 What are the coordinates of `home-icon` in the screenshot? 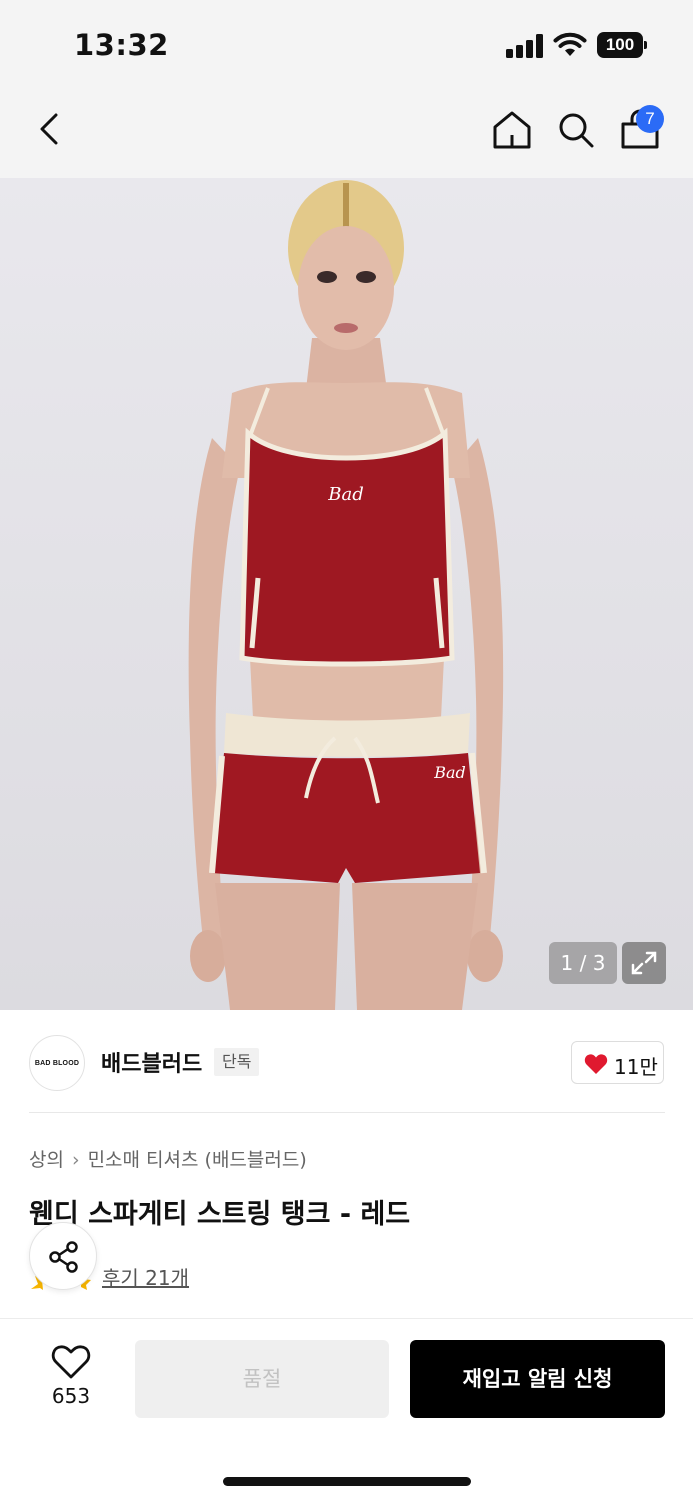 It's located at (512, 130).